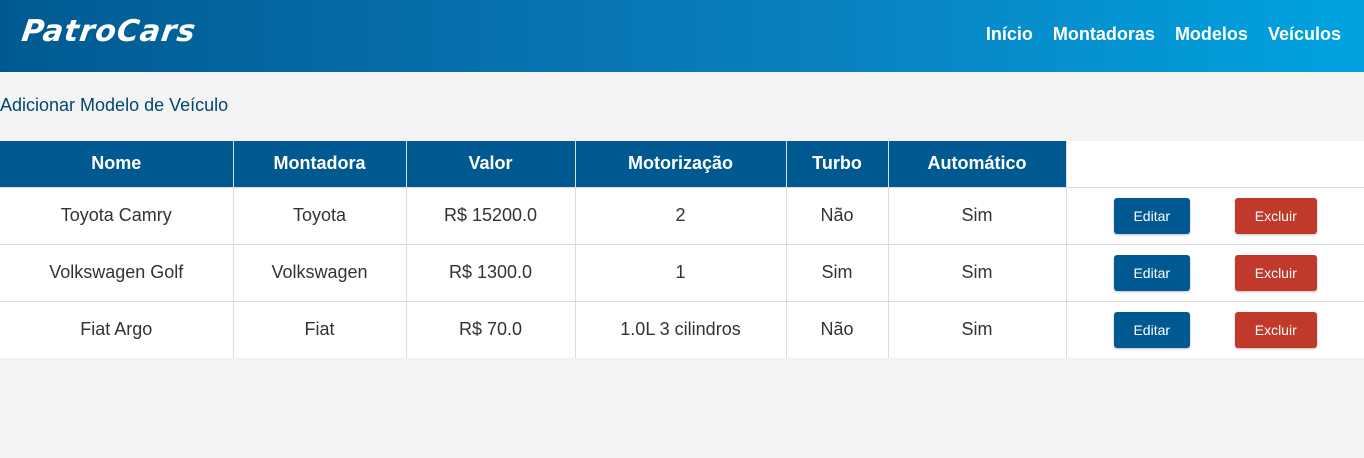  I want to click on nav-link-inicio: Início, so click(1009, 34).